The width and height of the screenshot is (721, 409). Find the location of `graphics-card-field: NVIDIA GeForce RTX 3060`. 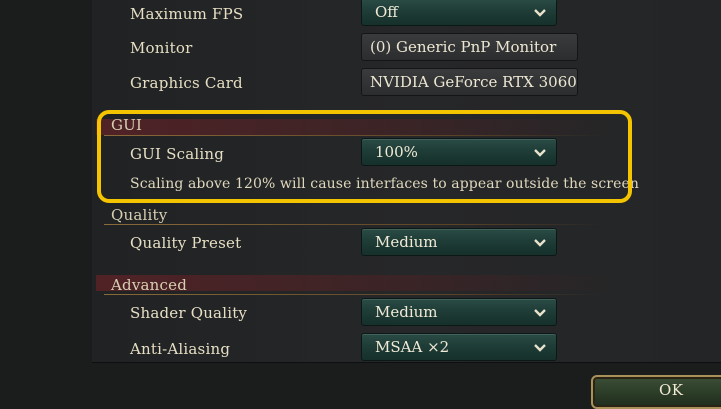

graphics-card-field: NVIDIA GeForce RTX 3060 is located at coordinates (469, 82).